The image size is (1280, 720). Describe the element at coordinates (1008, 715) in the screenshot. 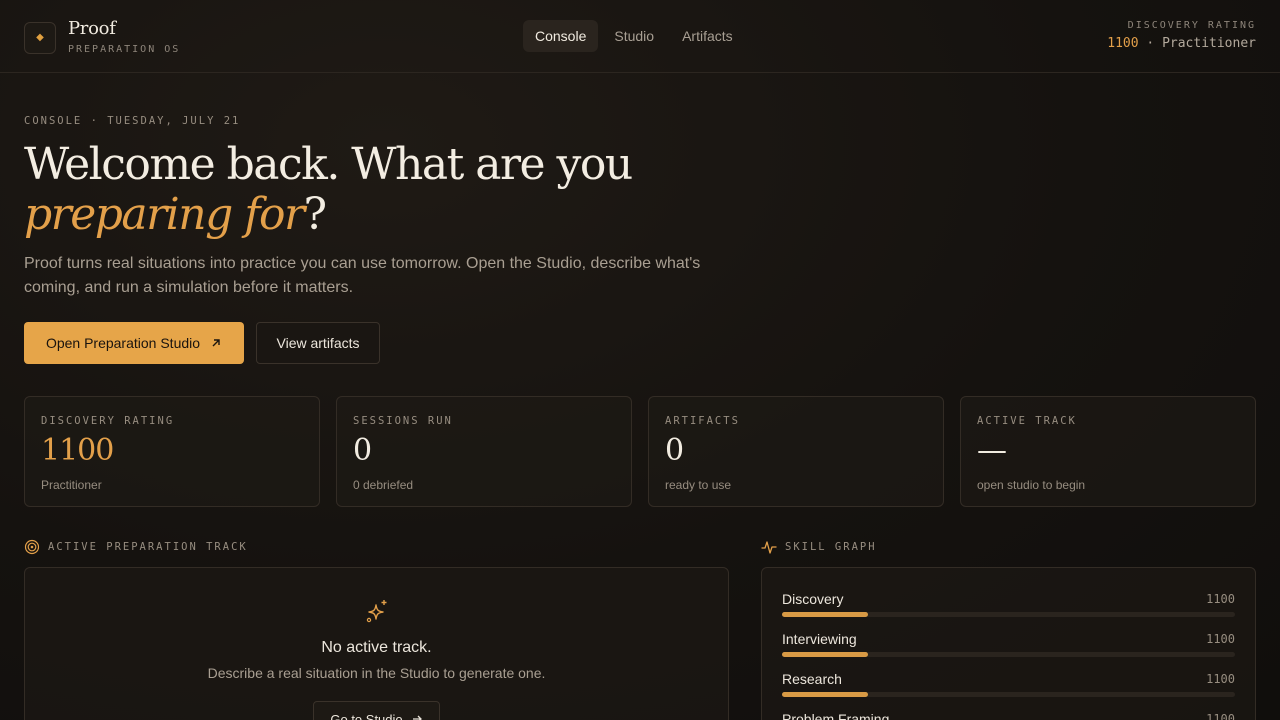

I see `skill-row-problem-framing: Problem Framing 1100` at that location.